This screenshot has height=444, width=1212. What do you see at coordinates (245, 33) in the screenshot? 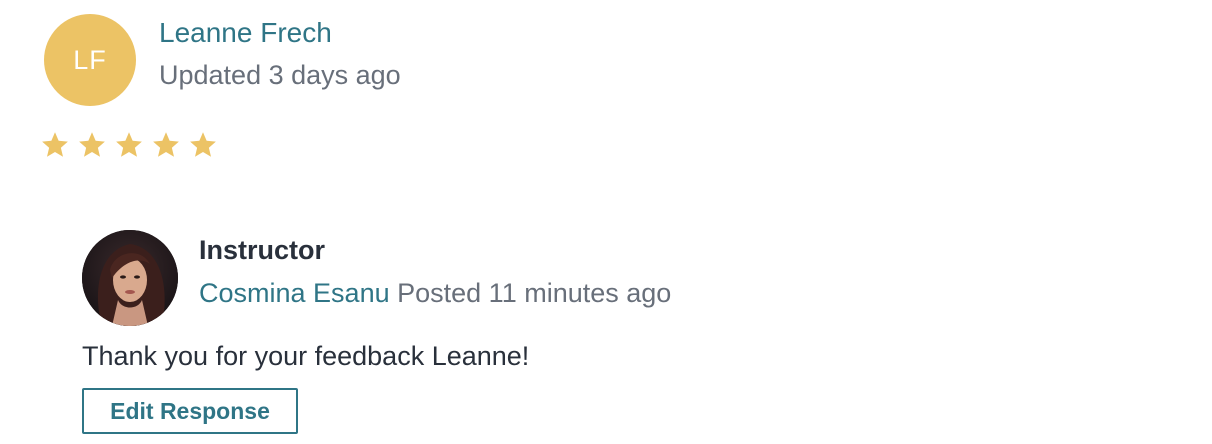
I see `reviewer-name: Leanne Frech` at bounding box center [245, 33].